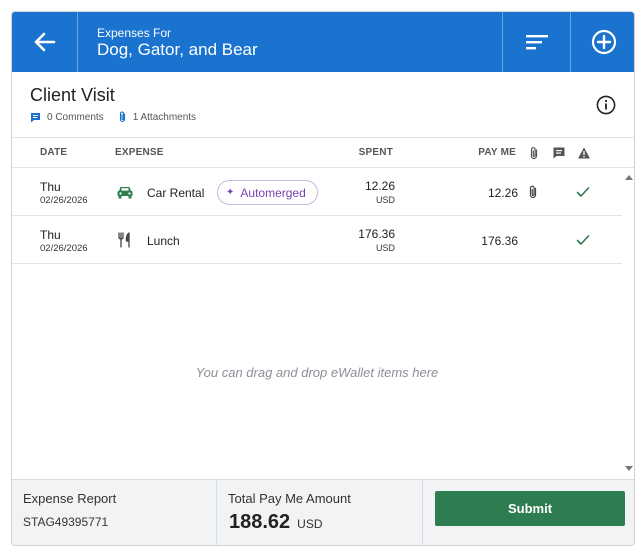 This screenshot has width=644, height=551. Describe the element at coordinates (376, 152) in the screenshot. I see `column-header-spent: SPENT` at that location.